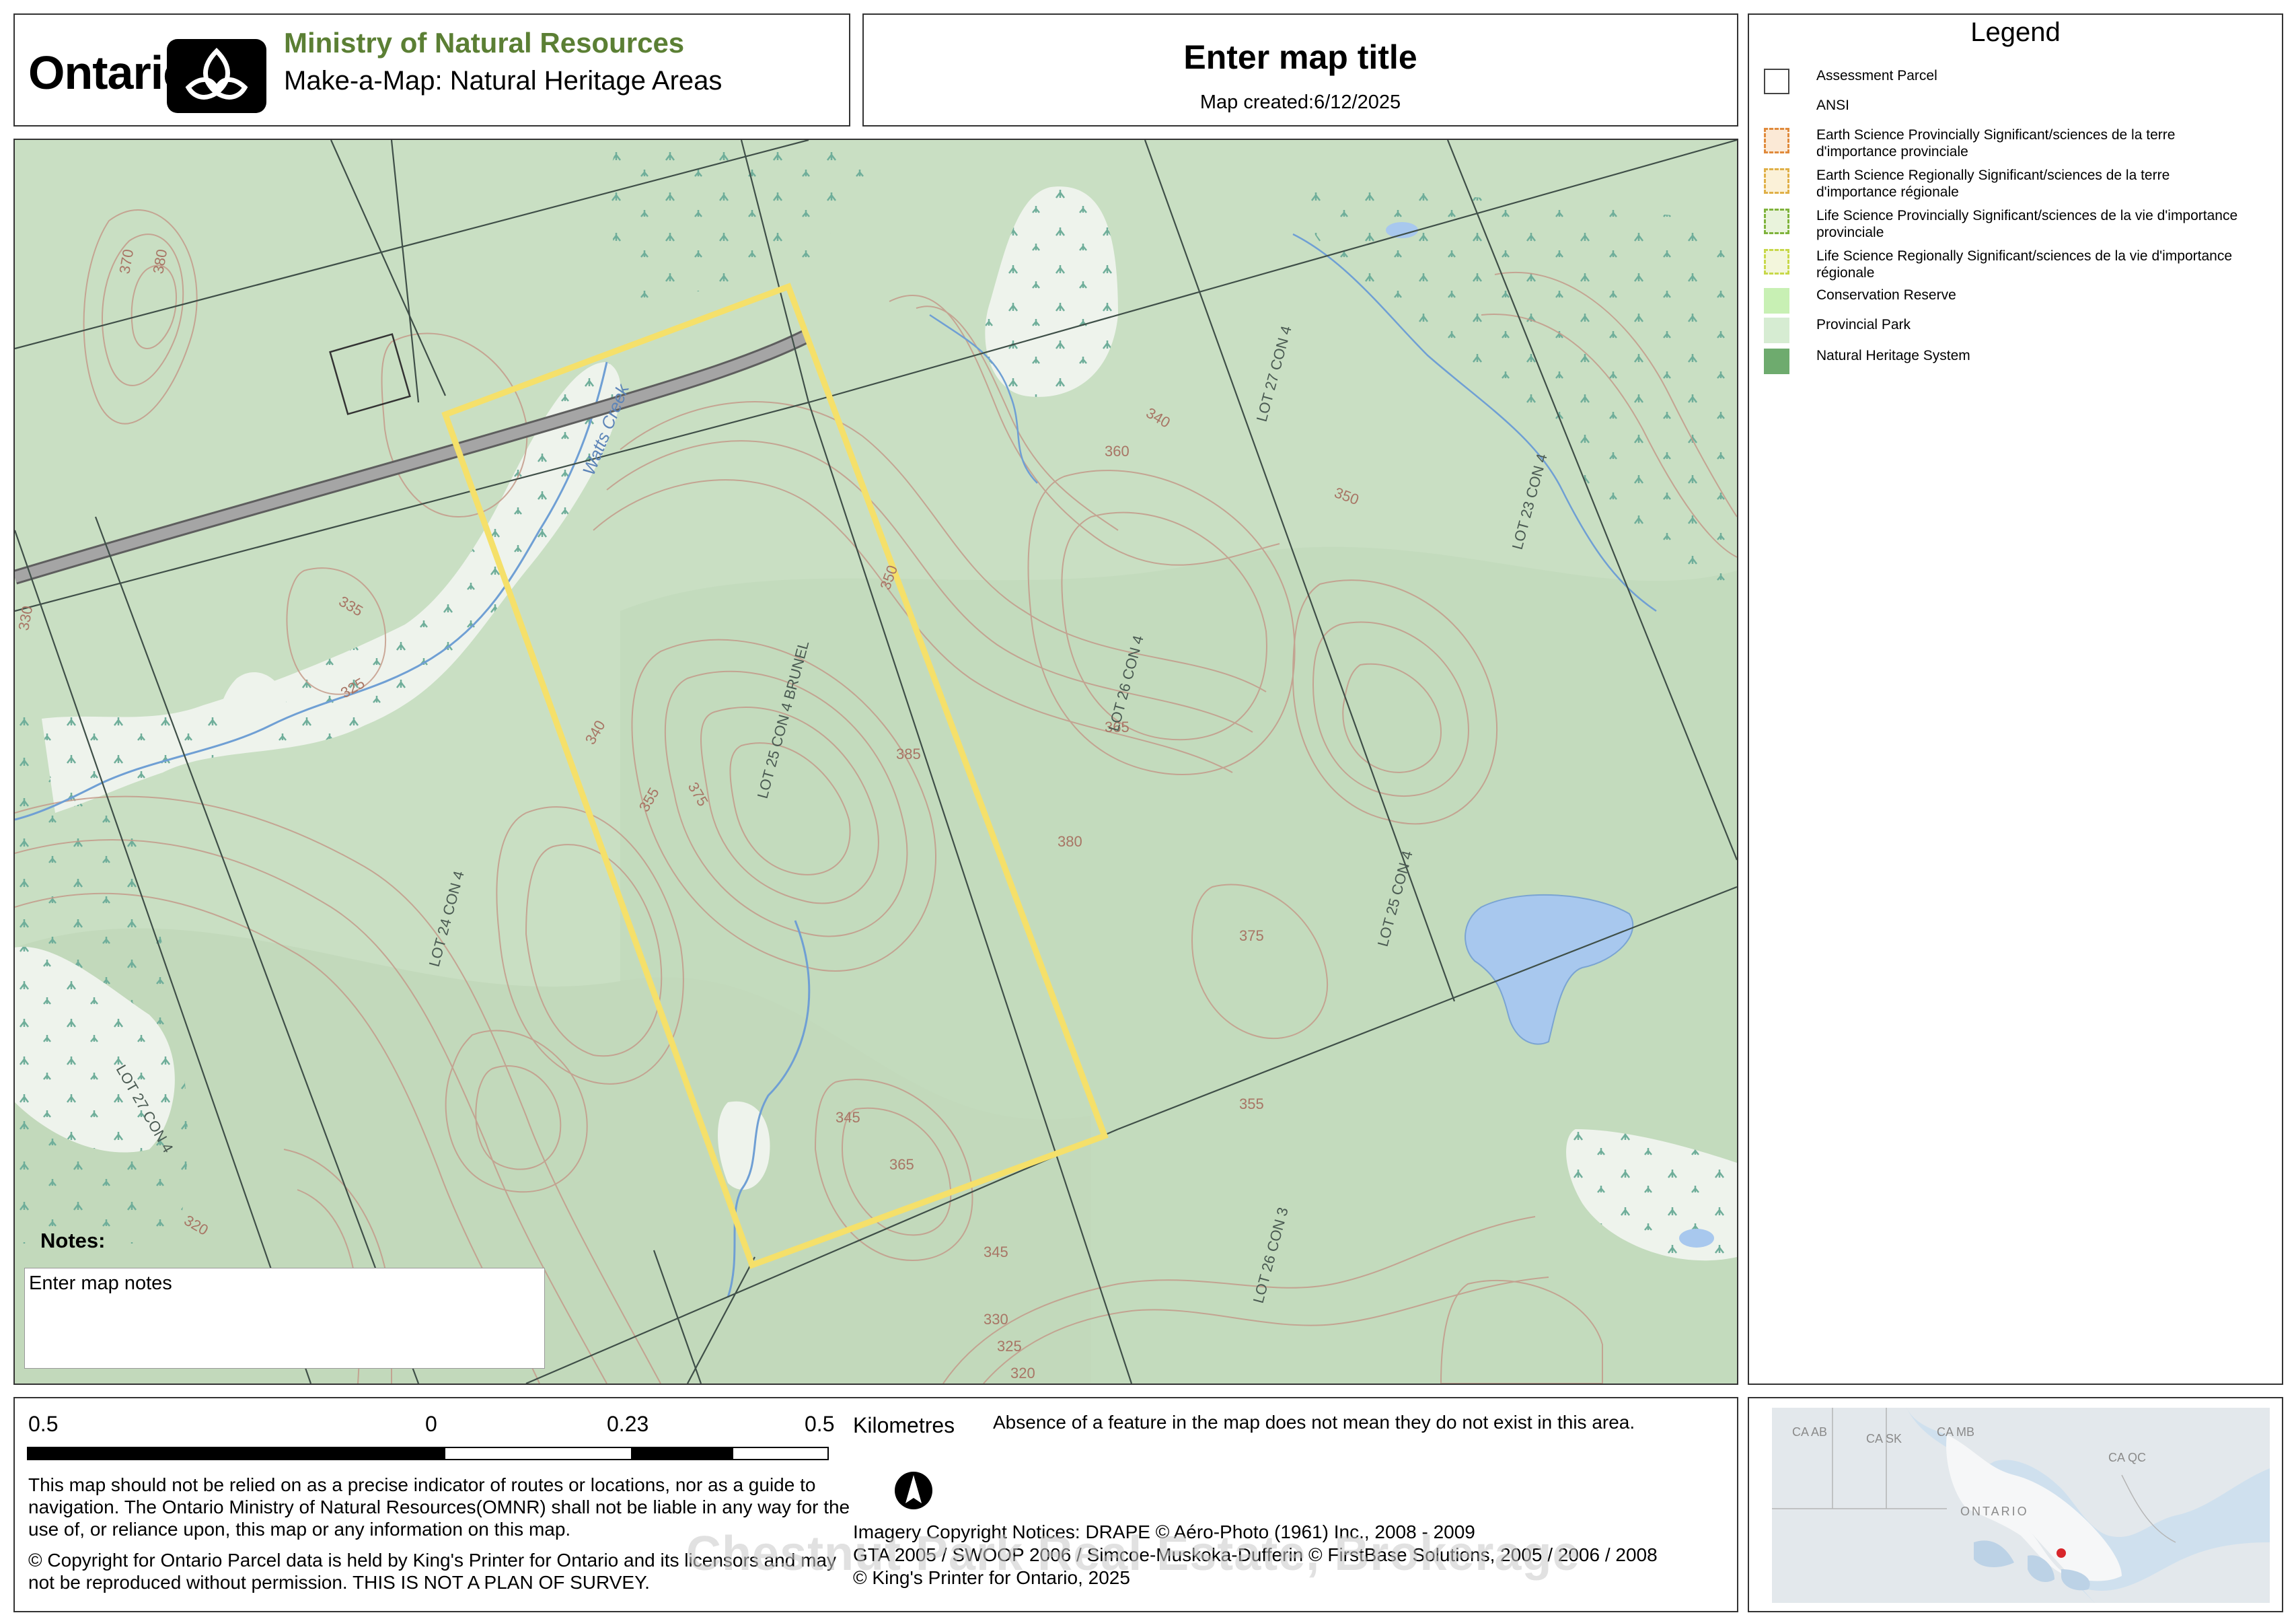 The height and width of the screenshot is (1615, 2296). I want to click on north-arrow-icon, so click(913, 1491).